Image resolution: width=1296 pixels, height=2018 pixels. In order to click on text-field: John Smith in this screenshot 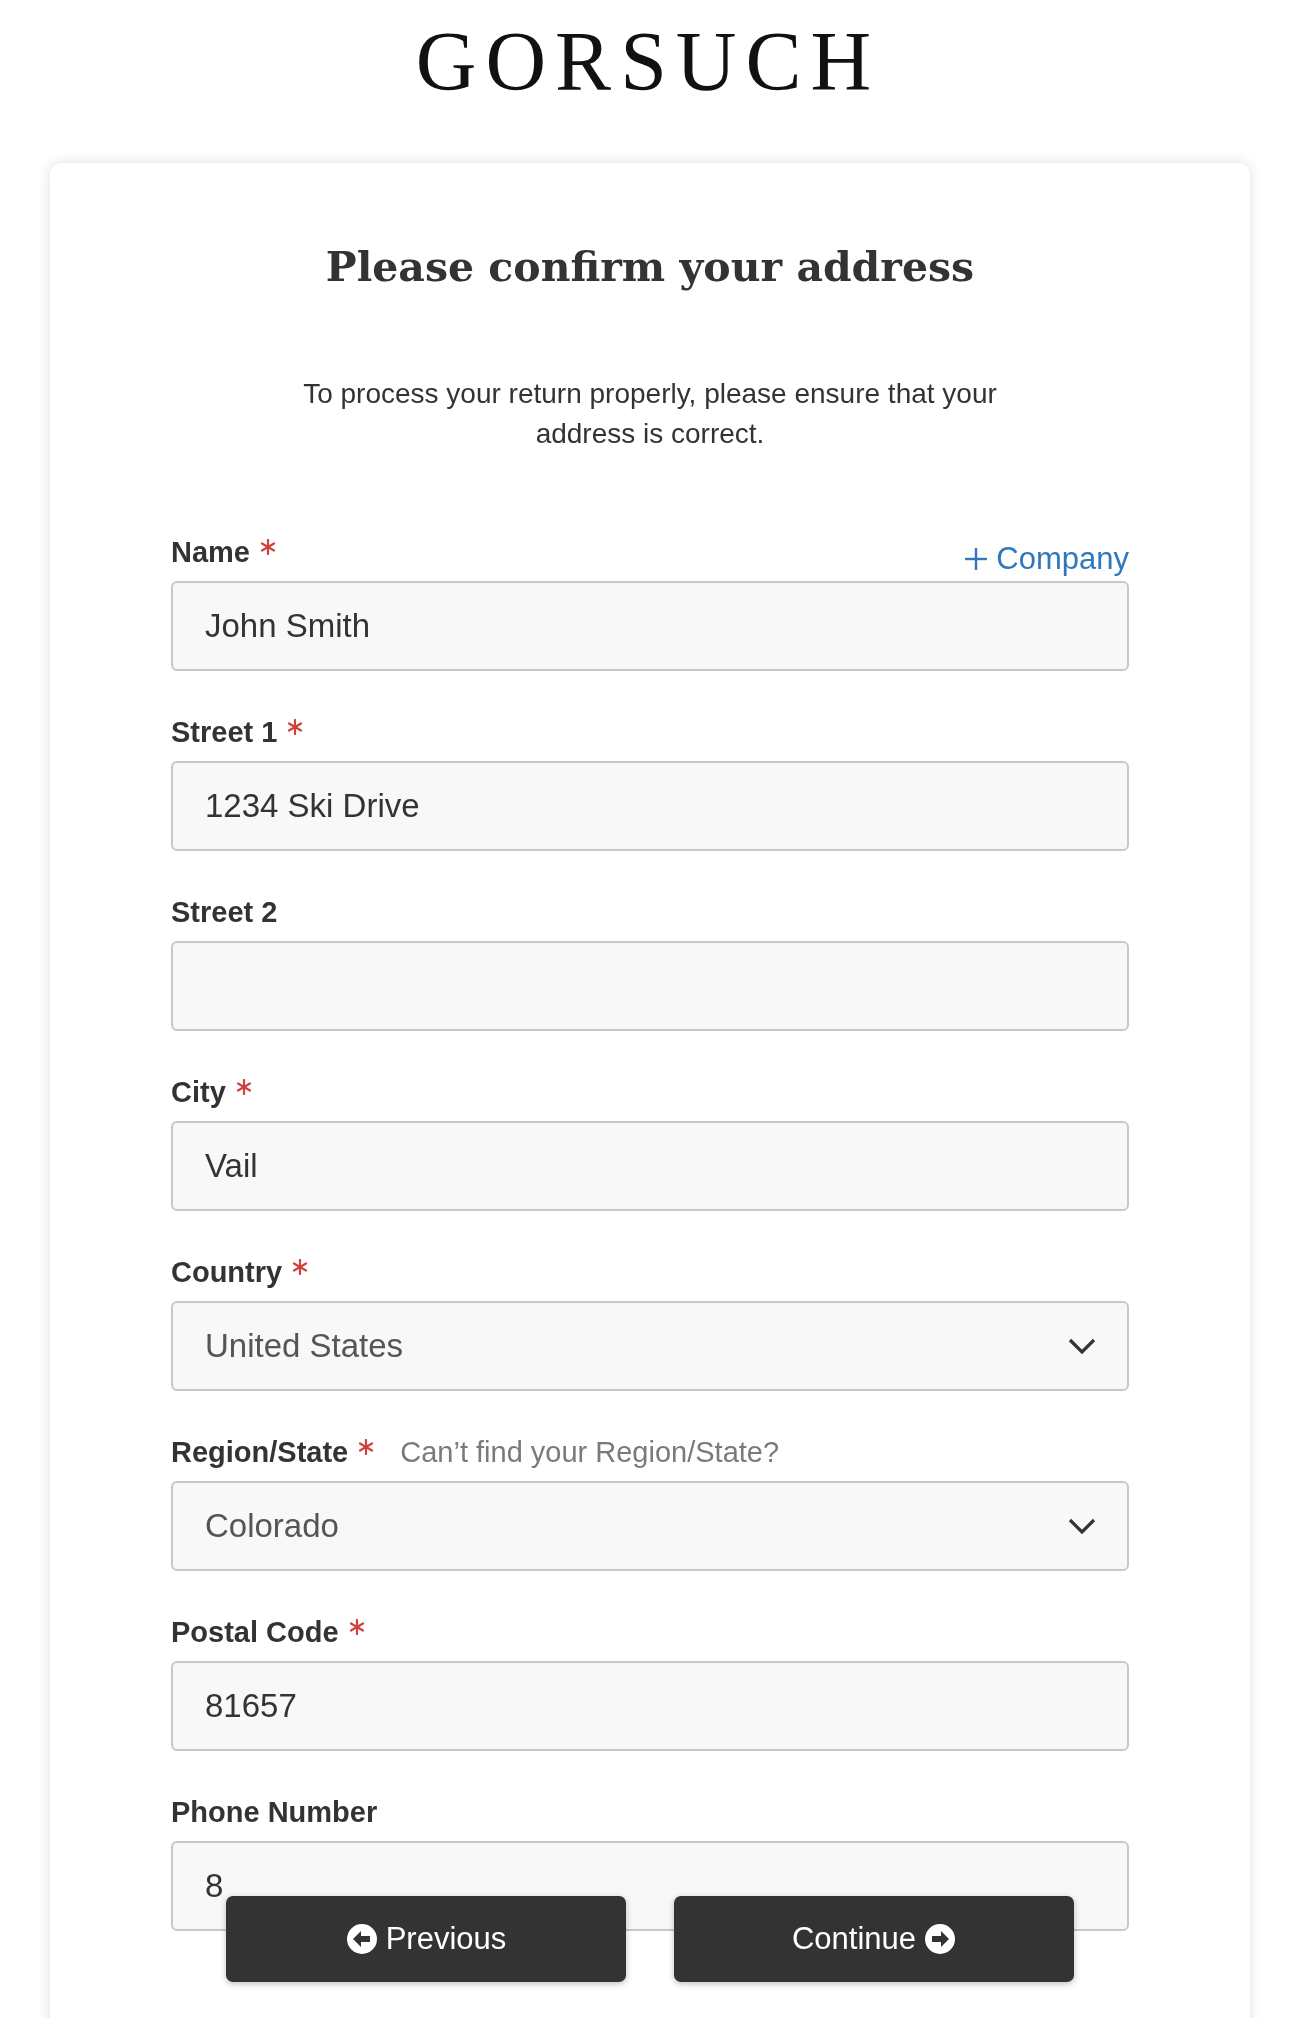, I will do `click(650, 626)`.